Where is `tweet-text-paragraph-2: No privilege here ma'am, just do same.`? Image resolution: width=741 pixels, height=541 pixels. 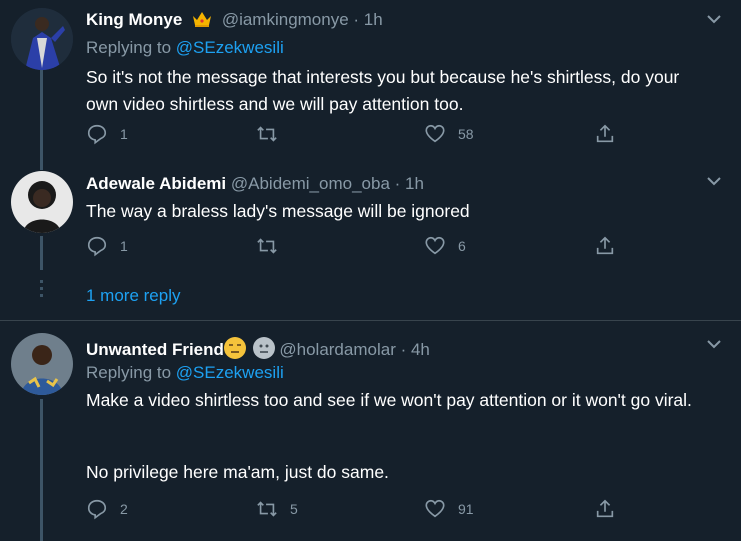 tweet-text-paragraph-2: No privilege here ma'am, just do same. is located at coordinates (237, 472).